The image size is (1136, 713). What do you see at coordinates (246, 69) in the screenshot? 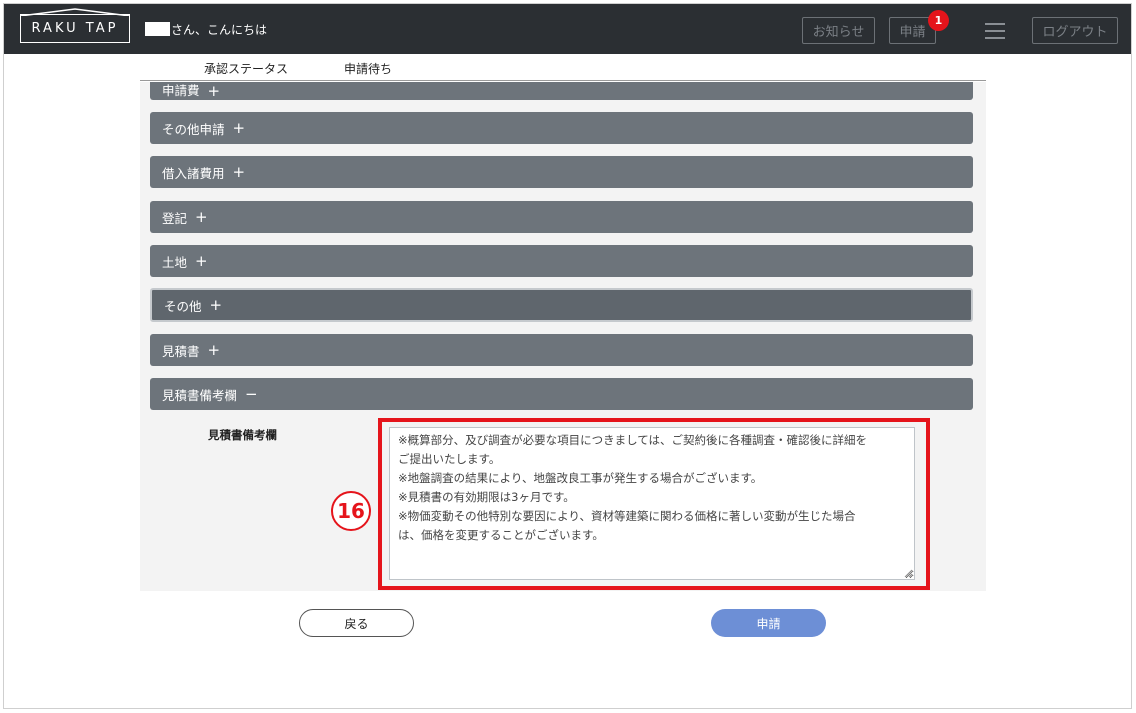
I see `status-label: 承認ステータス` at bounding box center [246, 69].